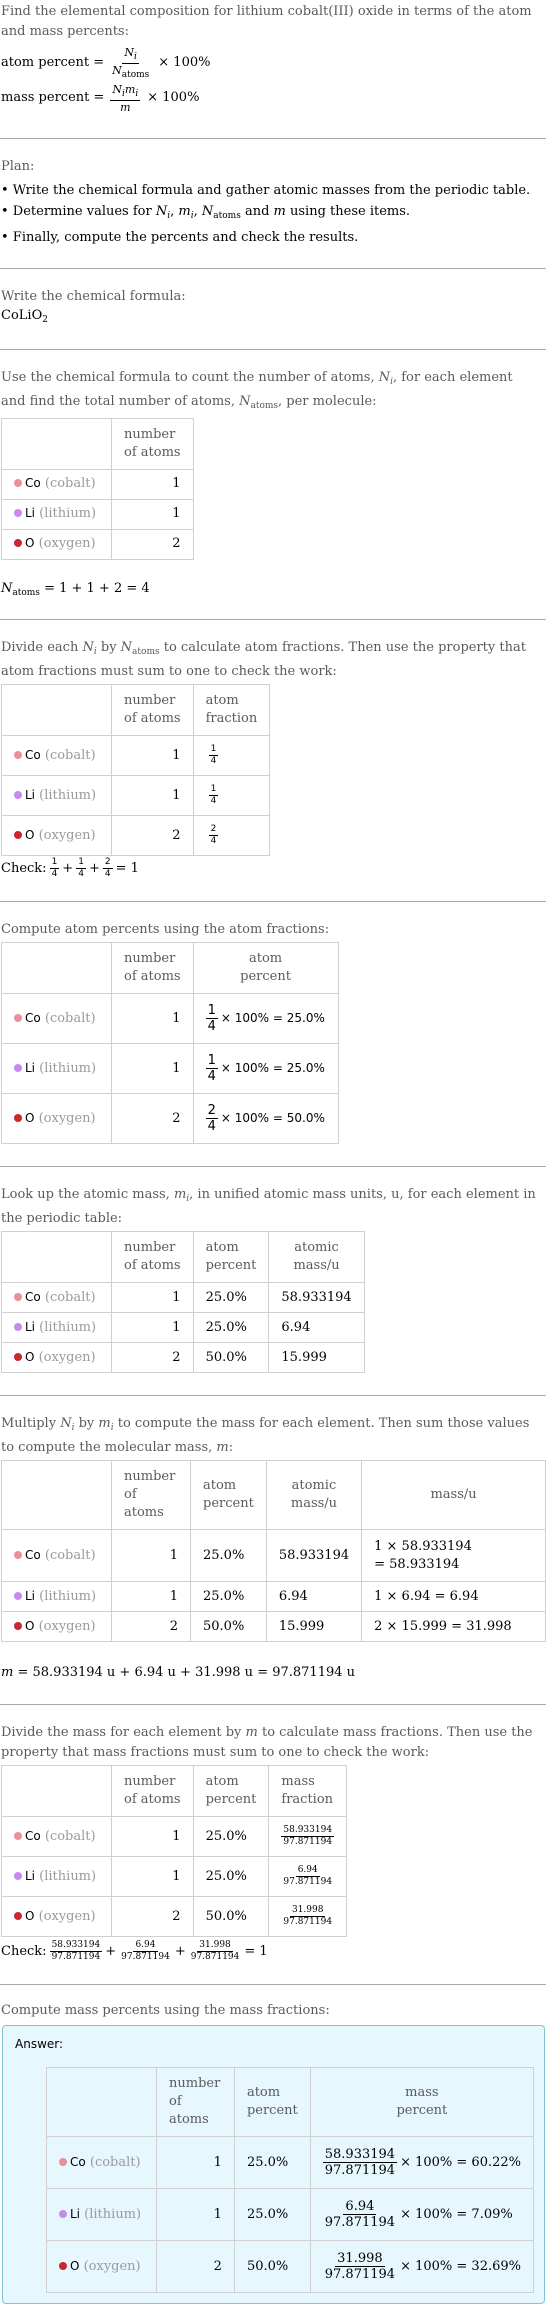 This screenshot has width=546, height=2308. What do you see at coordinates (53, 62) in the screenshot?
I see `atom-percent-label: atom percent =` at bounding box center [53, 62].